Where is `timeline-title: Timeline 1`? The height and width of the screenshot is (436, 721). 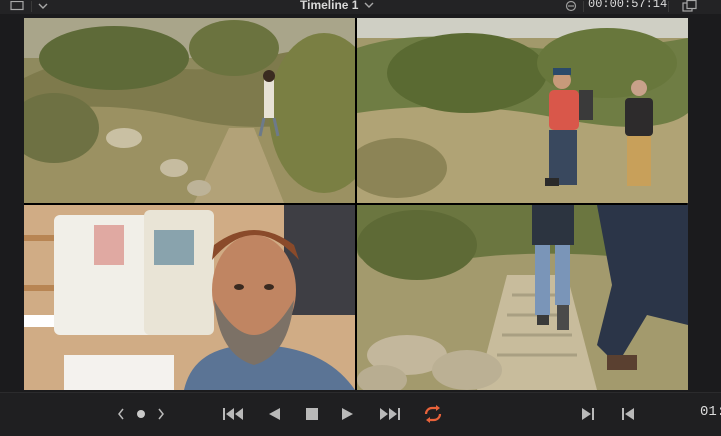 timeline-title: Timeline 1 is located at coordinates (329, 6).